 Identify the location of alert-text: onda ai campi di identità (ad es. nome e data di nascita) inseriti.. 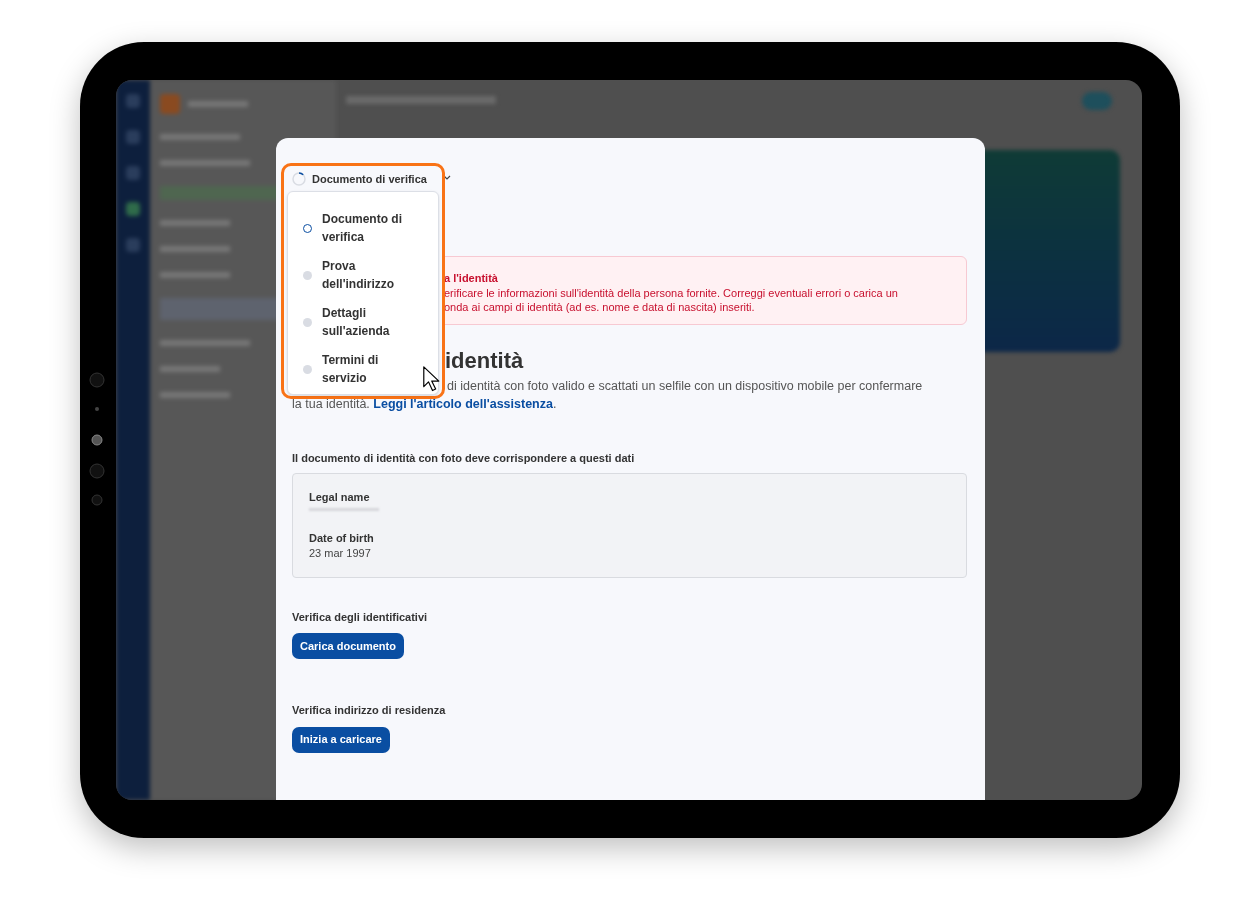
(600, 307).